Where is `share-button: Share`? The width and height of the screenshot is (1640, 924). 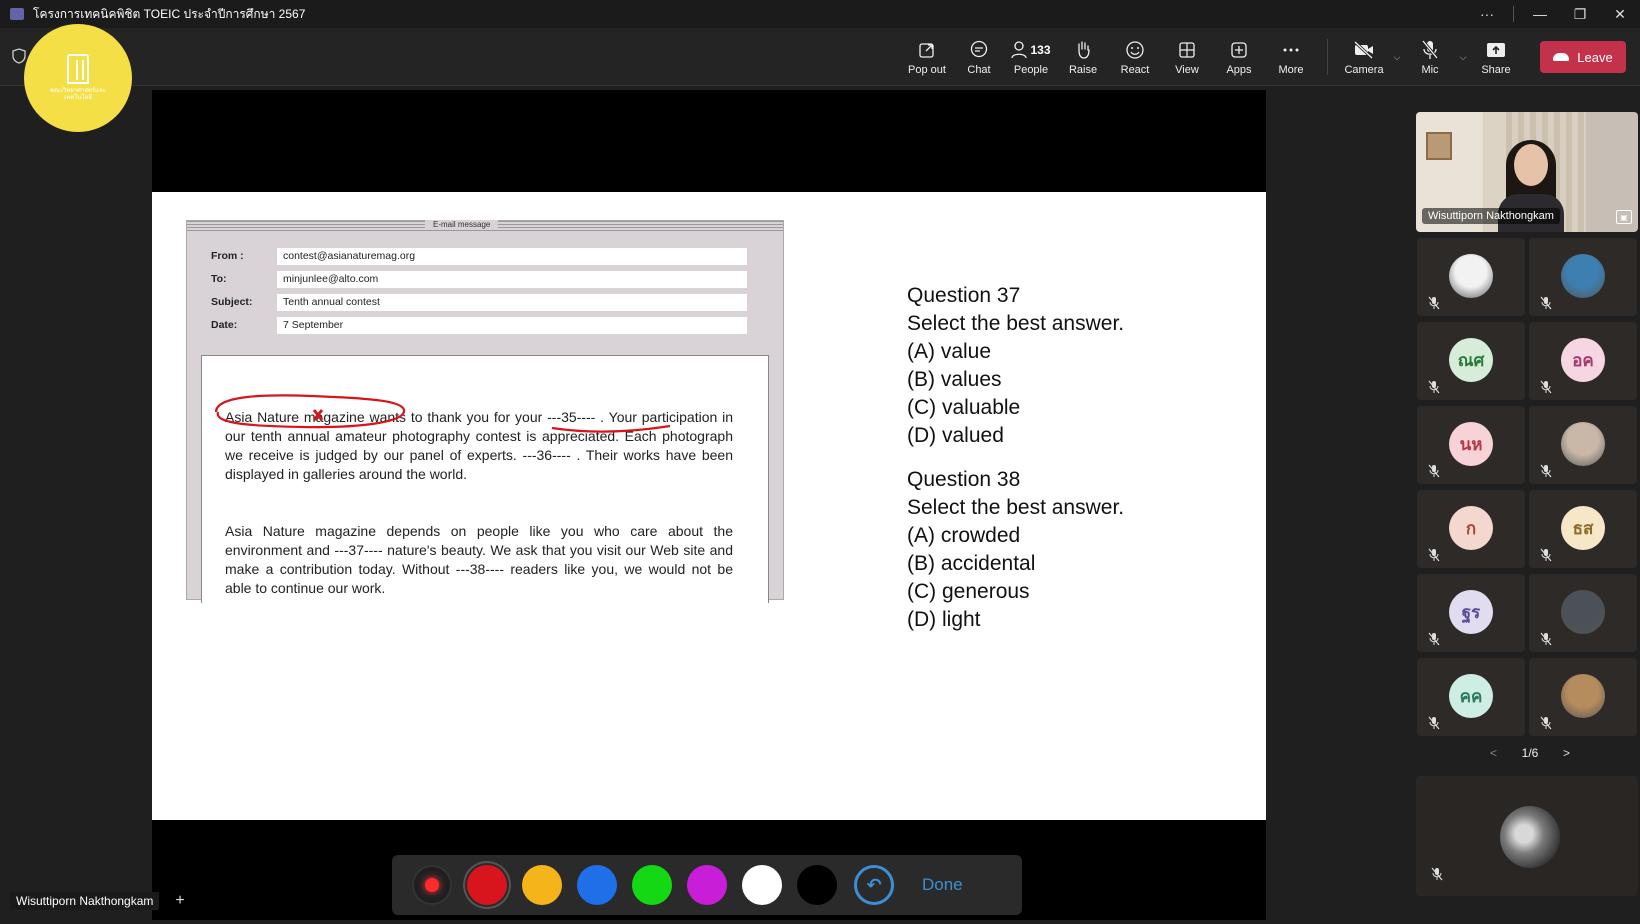 share-button: Share is located at coordinates (1496, 57).